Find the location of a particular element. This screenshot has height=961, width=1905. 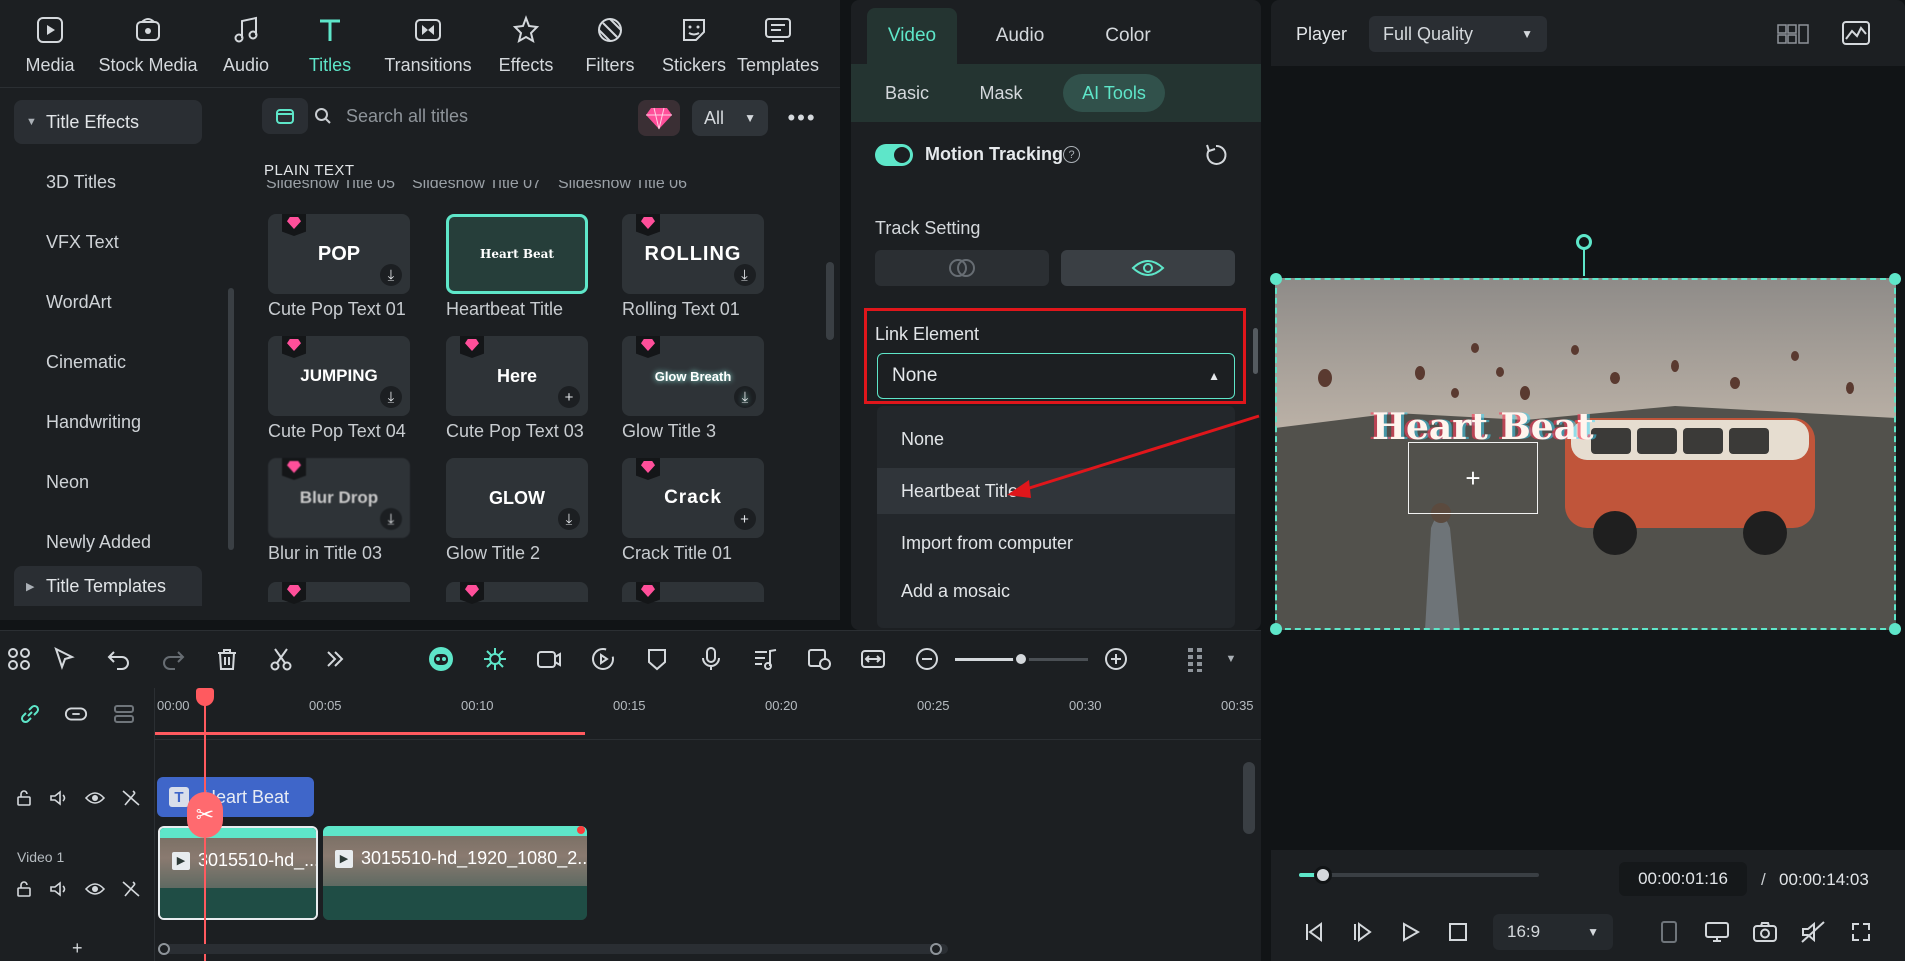

split-button is located at coordinates (281, 659).